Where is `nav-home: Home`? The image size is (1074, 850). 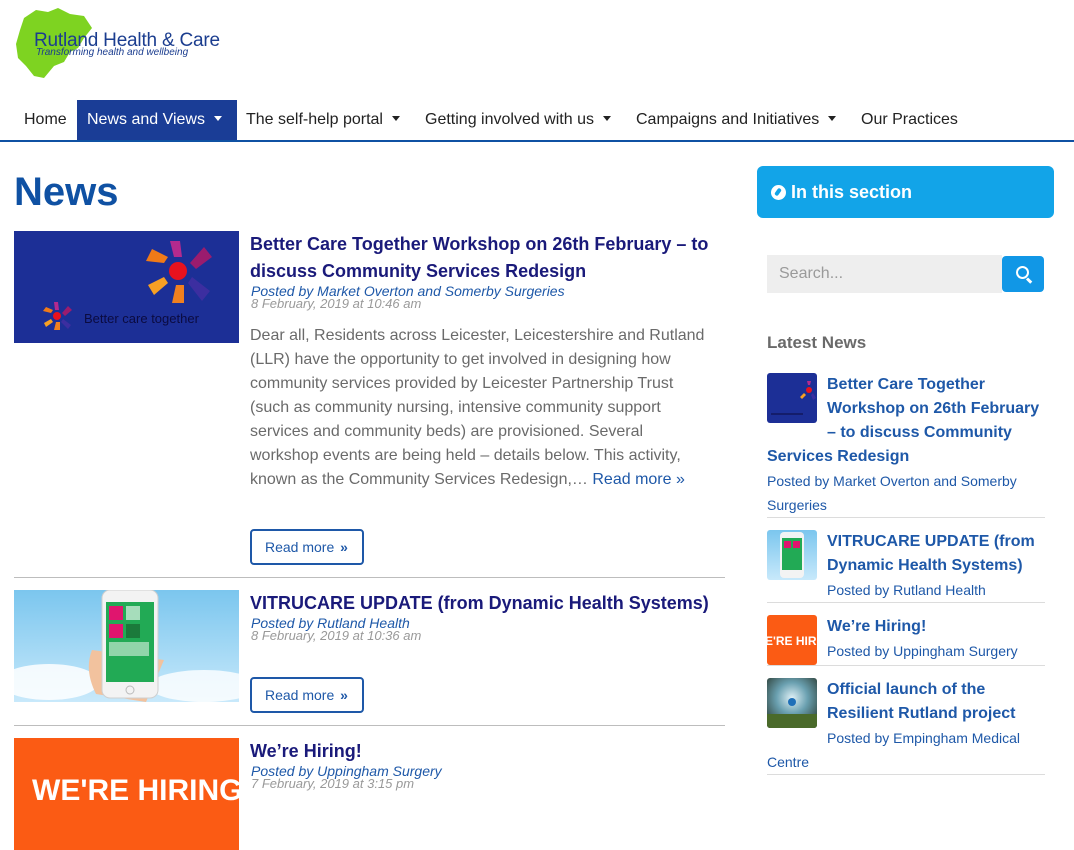
nav-home: Home is located at coordinates (45, 120).